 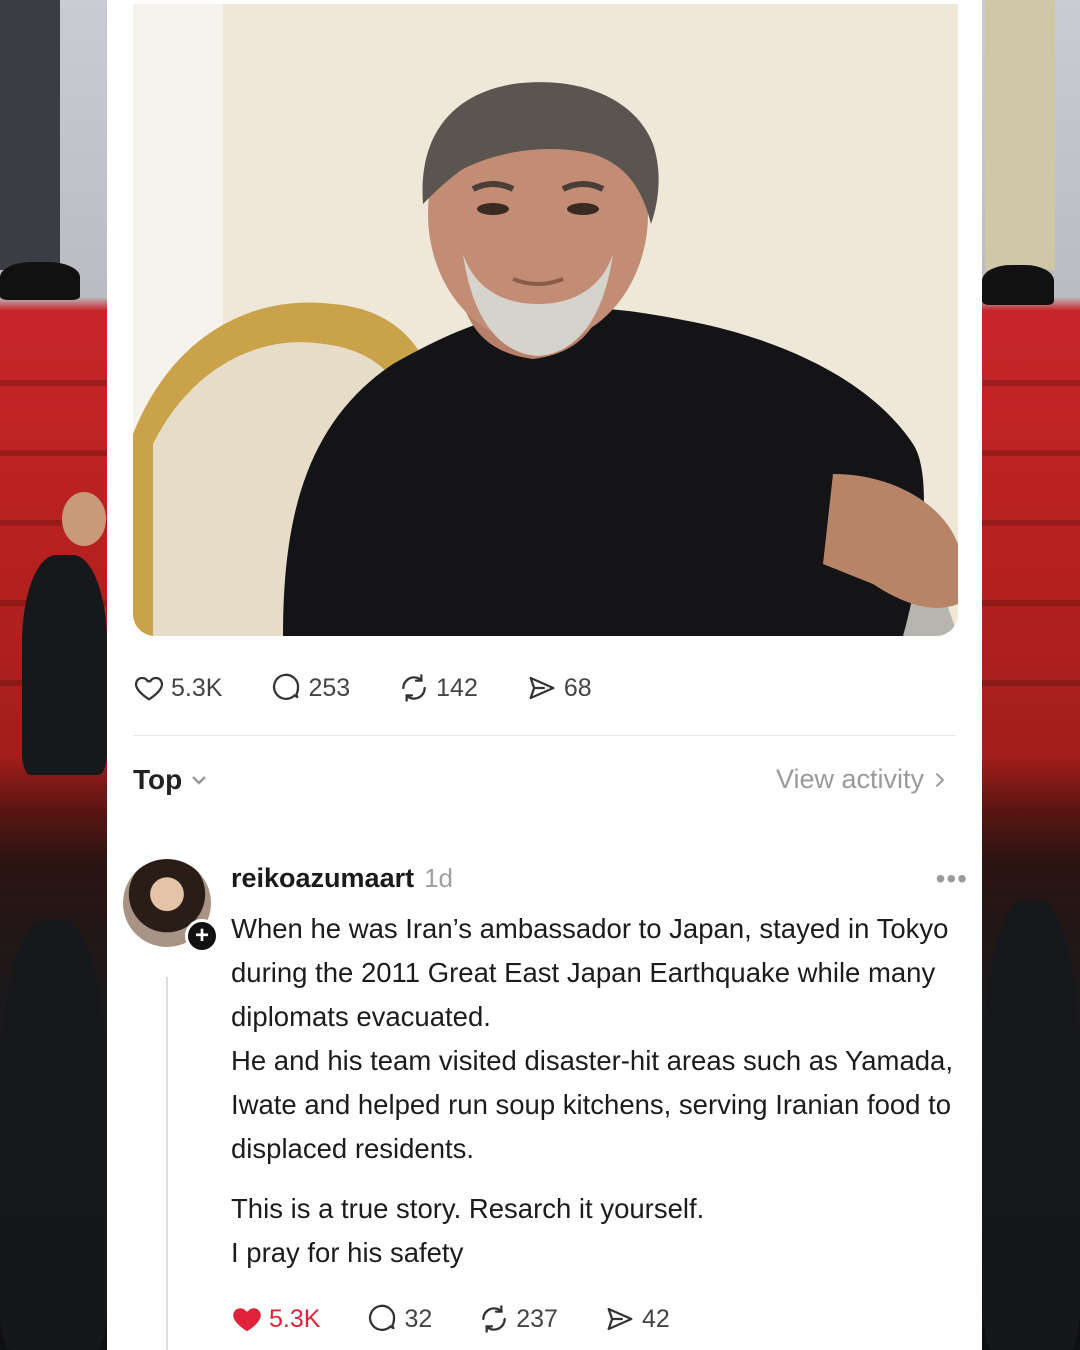 What do you see at coordinates (544, 735) in the screenshot?
I see `divider` at bounding box center [544, 735].